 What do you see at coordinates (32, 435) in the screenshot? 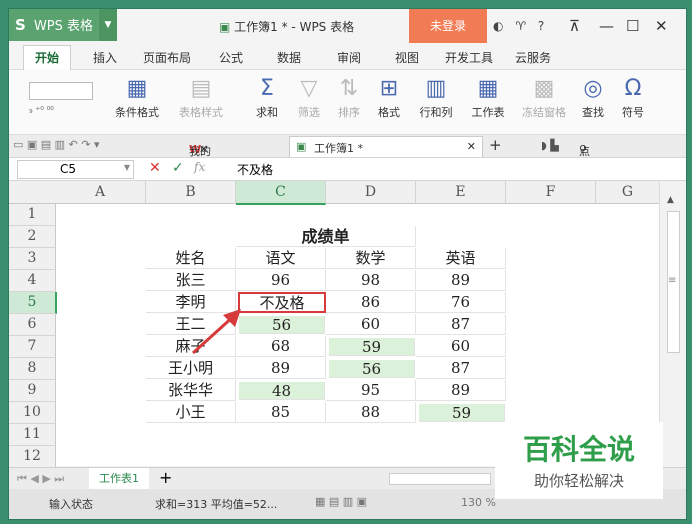
I see `row-header-11: 11` at bounding box center [32, 435].